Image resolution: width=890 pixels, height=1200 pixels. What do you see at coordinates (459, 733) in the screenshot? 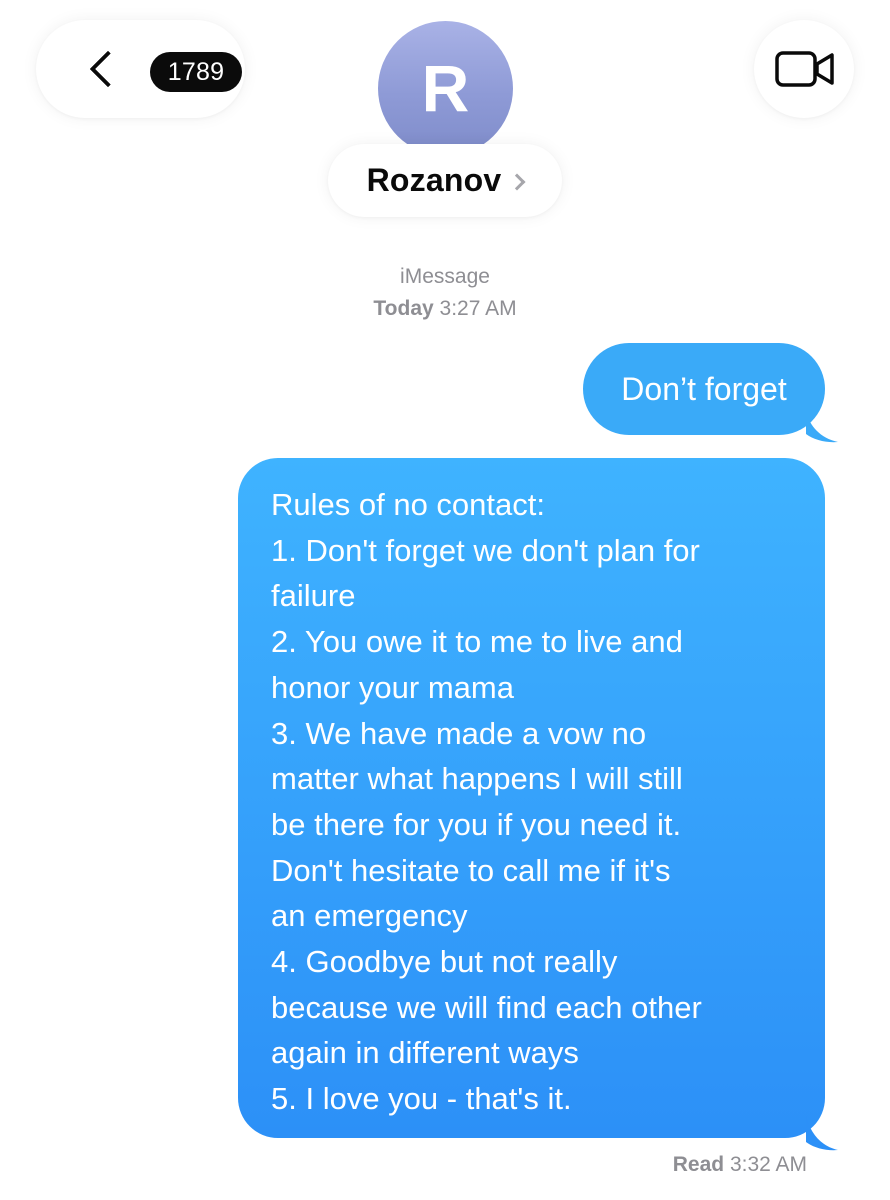
I see `message-line: 3. We have made a vow no` at bounding box center [459, 733].